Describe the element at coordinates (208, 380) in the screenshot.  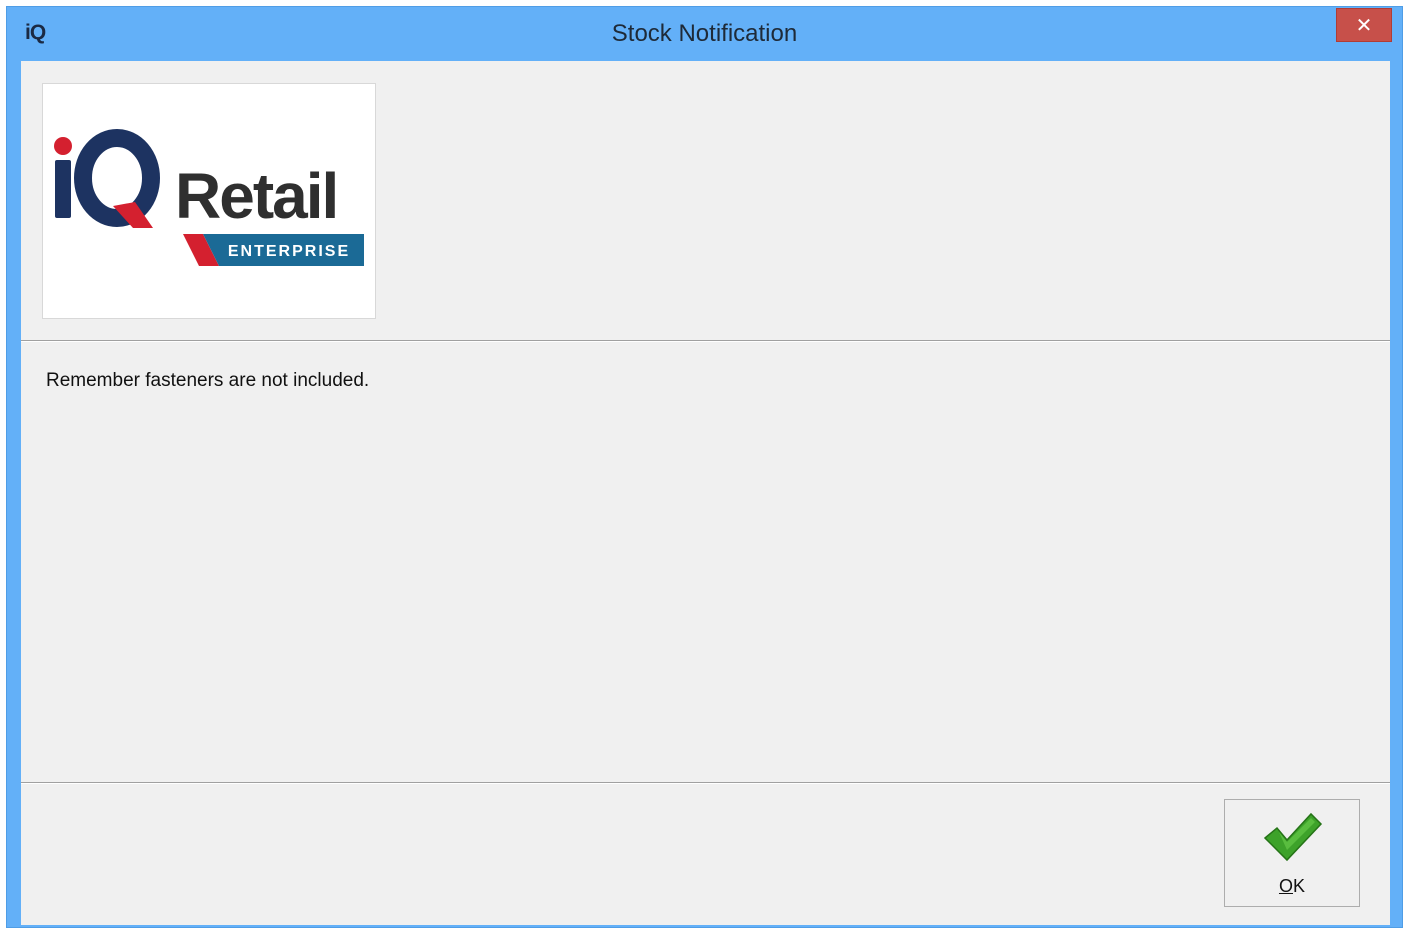
I see `notification-message: Remember fasteners are not included.` at that location.